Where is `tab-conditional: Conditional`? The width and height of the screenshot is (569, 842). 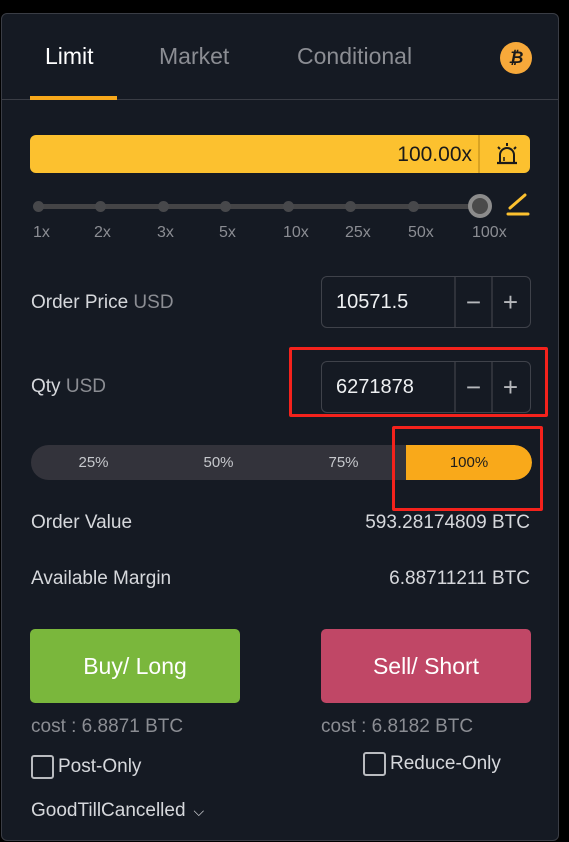
tab-conditional: Conditional is located at coordinates (354, 56).